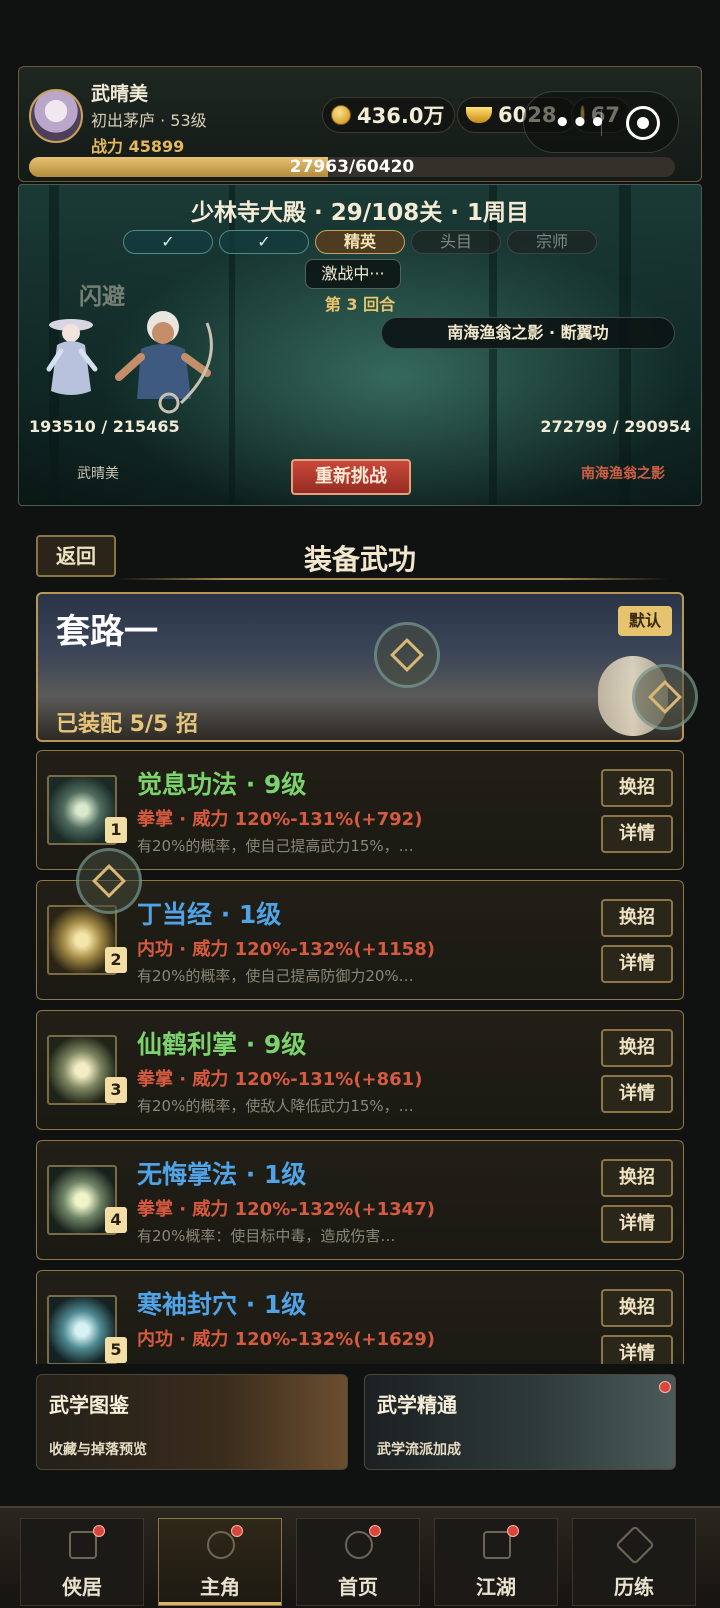  Describe the element at coordinates (615, 426) in the screenshot. I see `enemy-hp: 272799 / 290954` at that location.